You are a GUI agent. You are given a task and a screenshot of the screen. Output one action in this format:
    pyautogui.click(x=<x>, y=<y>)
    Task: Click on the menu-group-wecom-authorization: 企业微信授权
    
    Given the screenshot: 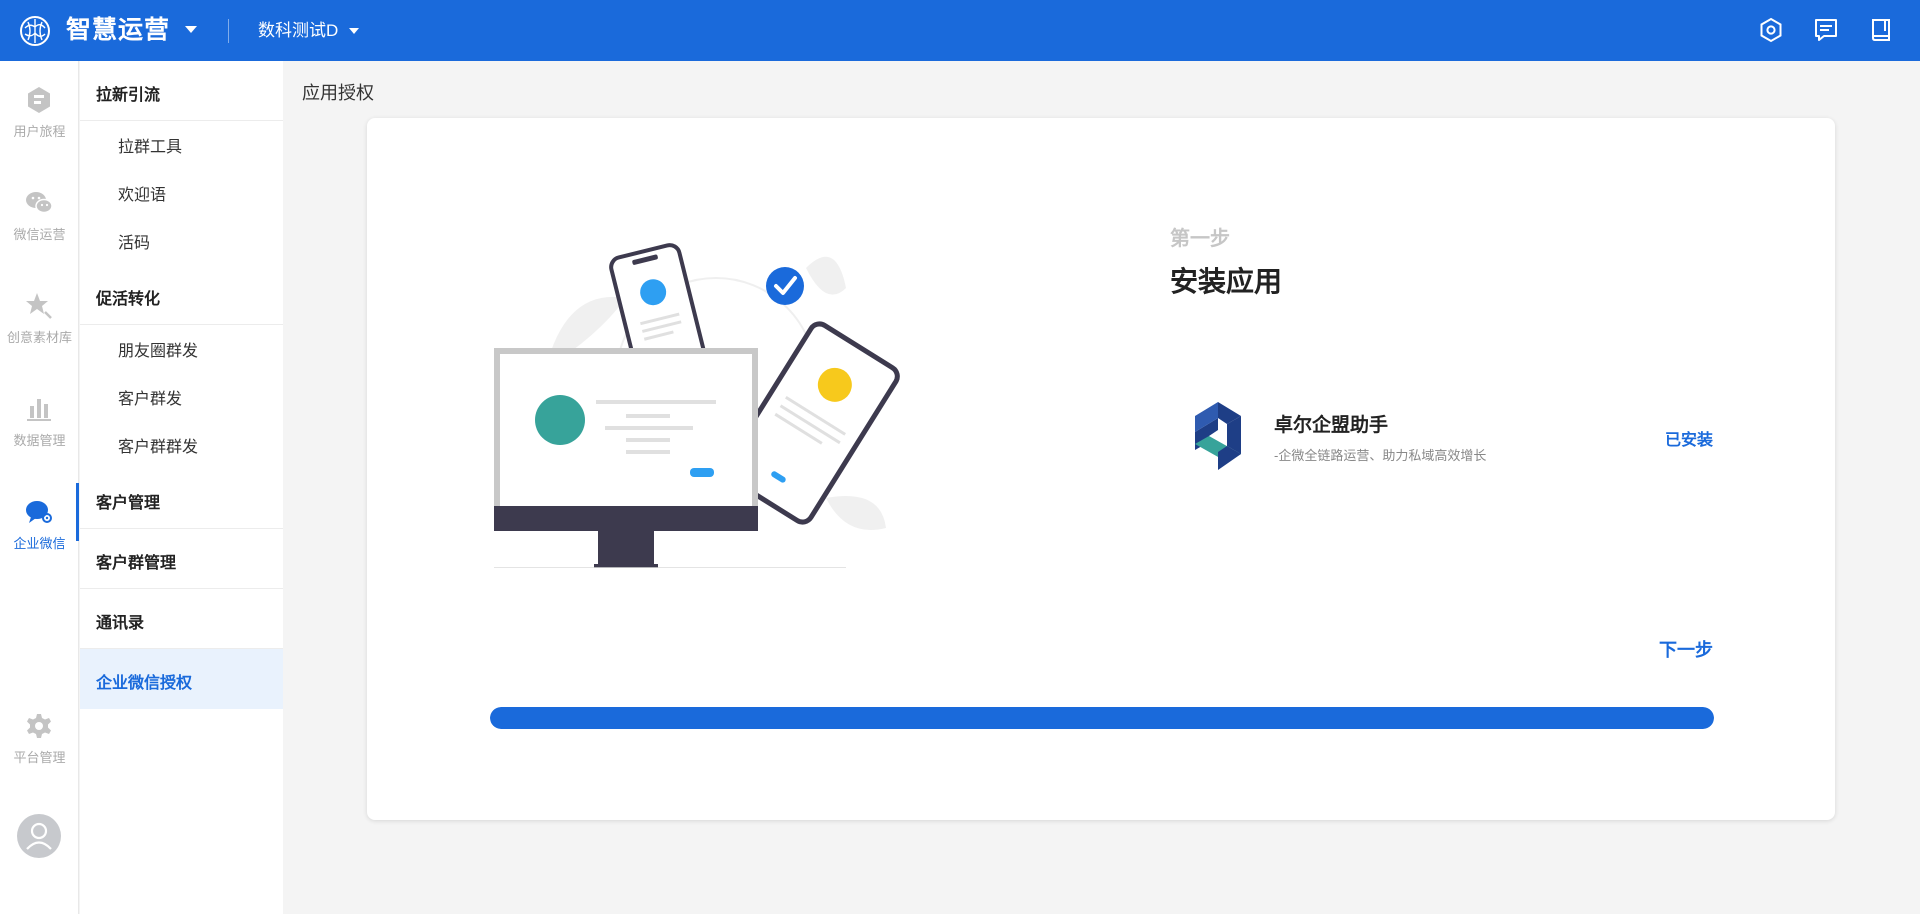 What is the action you would take?
    pyautogui.click(x=181, y=679)
    